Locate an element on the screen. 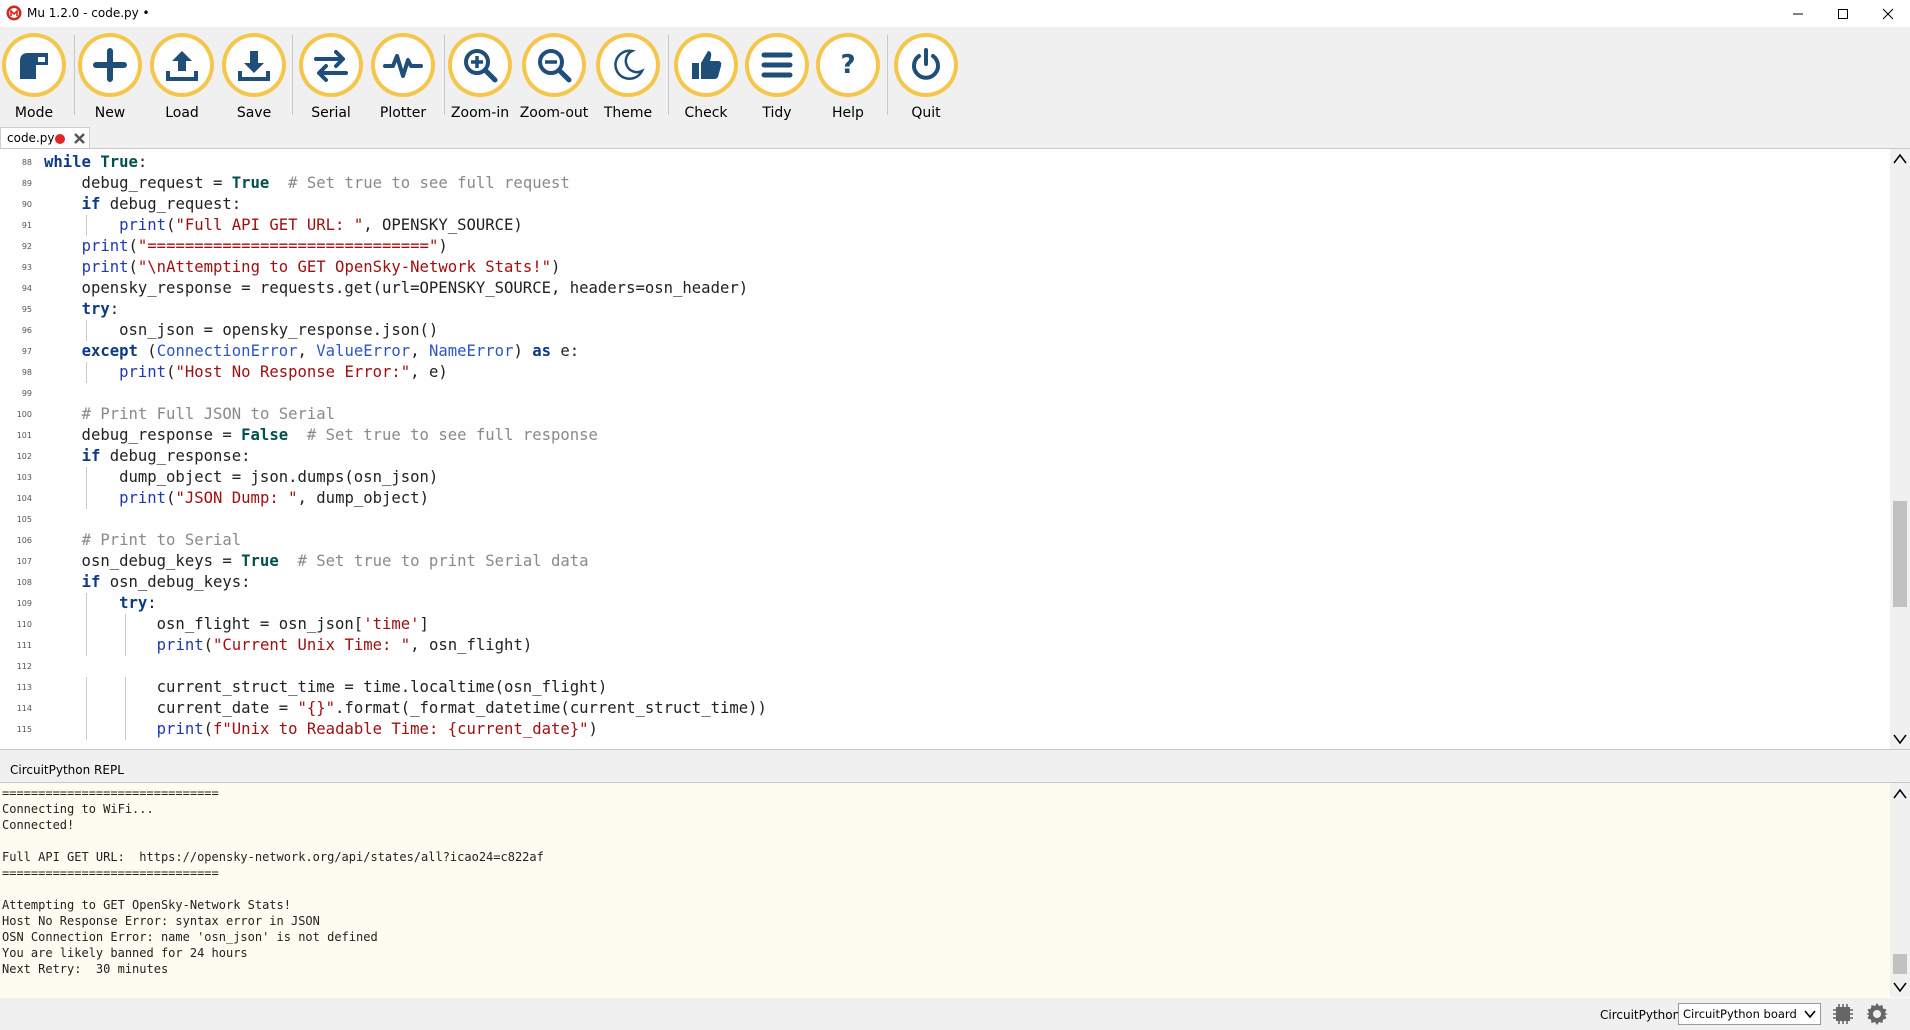 The image size is (1910, 1030). serial-button: Serial is located at coordinates (331, 77).